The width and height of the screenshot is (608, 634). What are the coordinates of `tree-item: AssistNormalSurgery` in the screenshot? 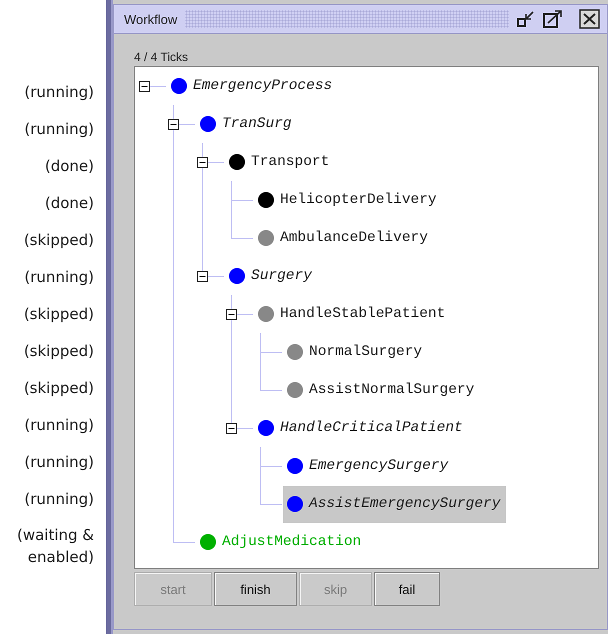 It's located at (381, 390).